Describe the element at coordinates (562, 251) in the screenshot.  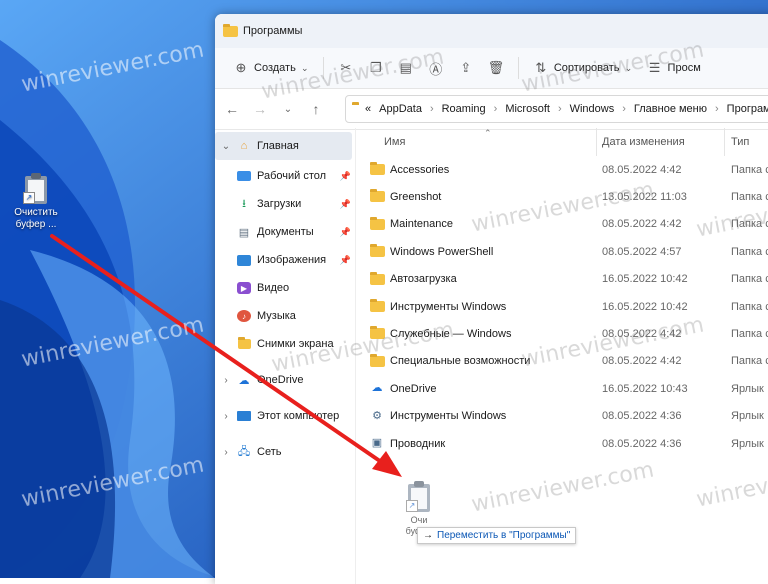
I see `table-row: Windows PowerShell 08.05.2022 4:57 Папка с` at that location.